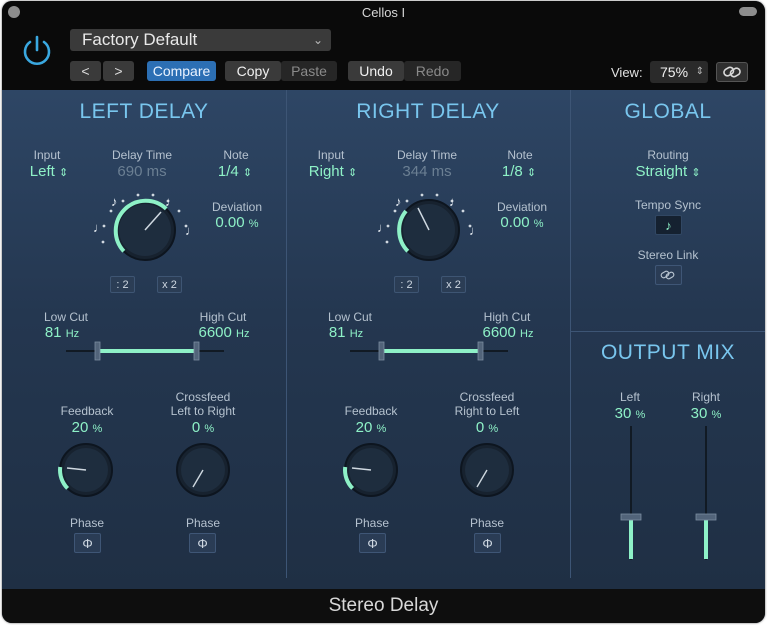 This screenshot has width=768, height=625. Describe the element at coordinates (169, 284) in the screenshot. I see `left-double-time-button: x 2` at that location.